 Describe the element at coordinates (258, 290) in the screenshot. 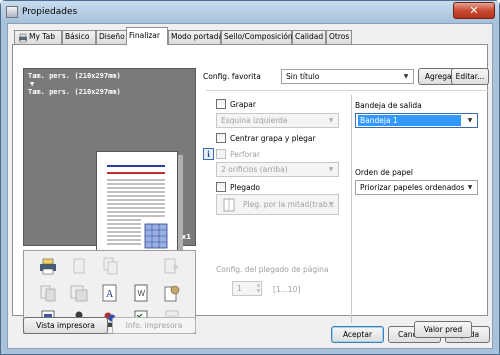

I see `spin-down-icon: ▼` at that location.